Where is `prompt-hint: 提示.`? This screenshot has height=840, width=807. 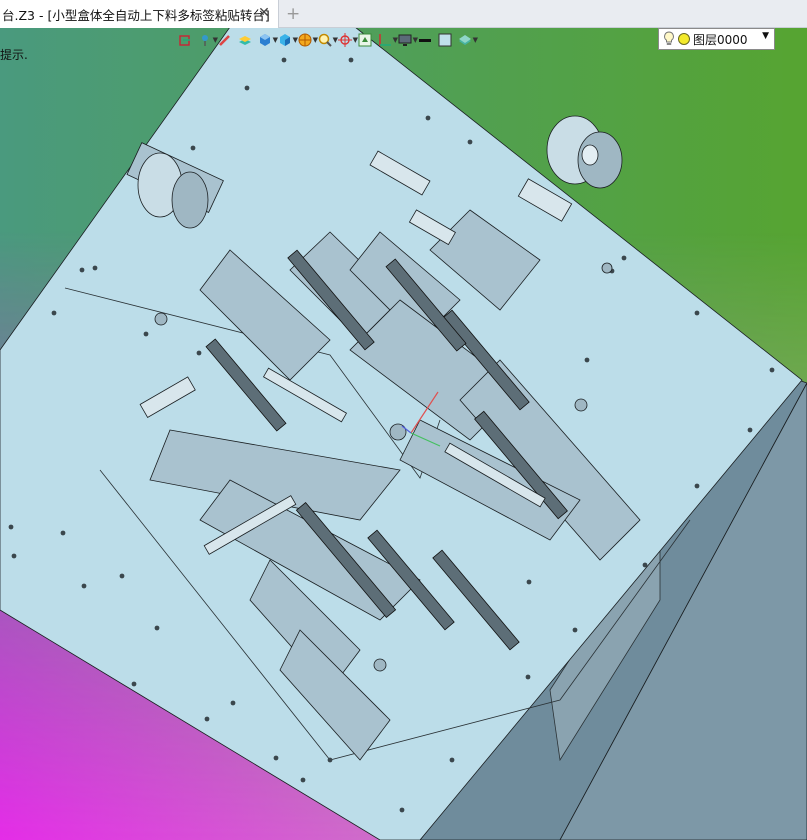 prompt-hint: 提示. is located at coordinates (14, 55).